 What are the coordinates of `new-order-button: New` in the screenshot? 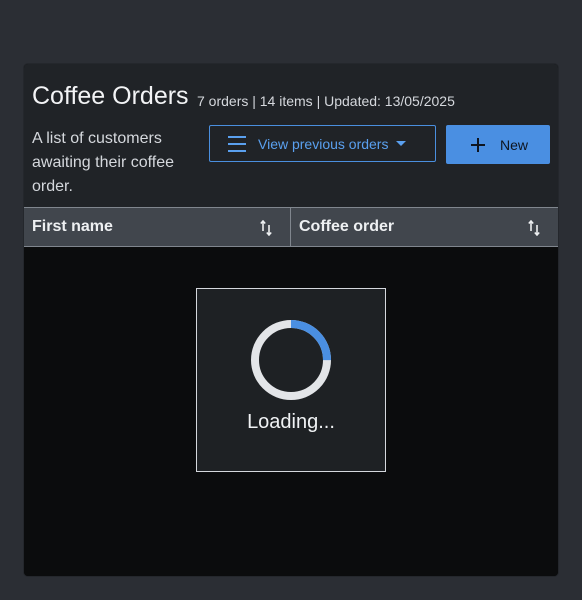 It's located at (498, 144).